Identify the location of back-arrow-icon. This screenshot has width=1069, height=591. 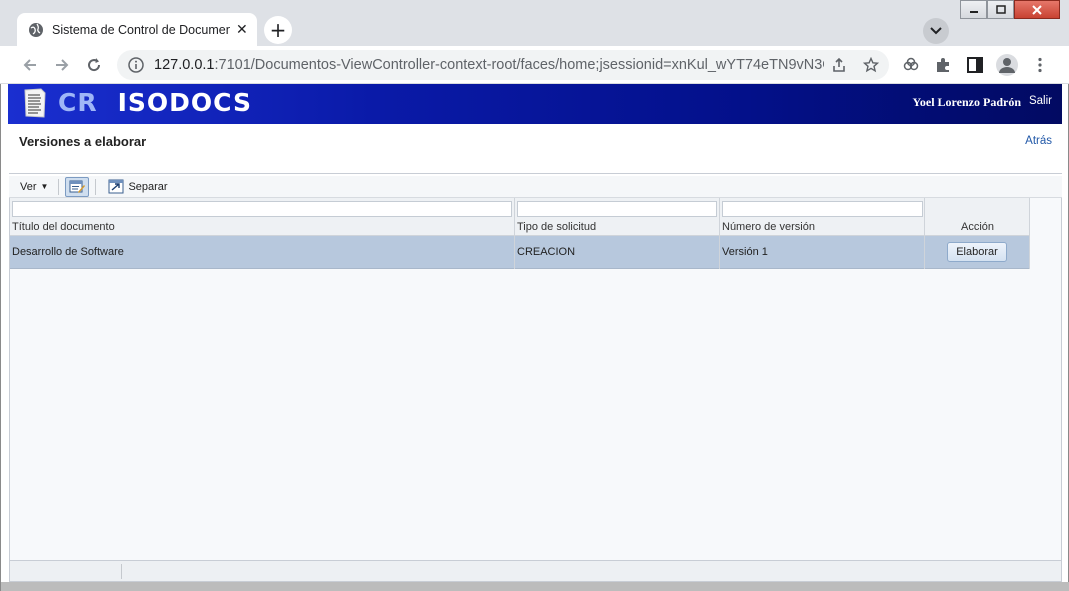
(30, 65).